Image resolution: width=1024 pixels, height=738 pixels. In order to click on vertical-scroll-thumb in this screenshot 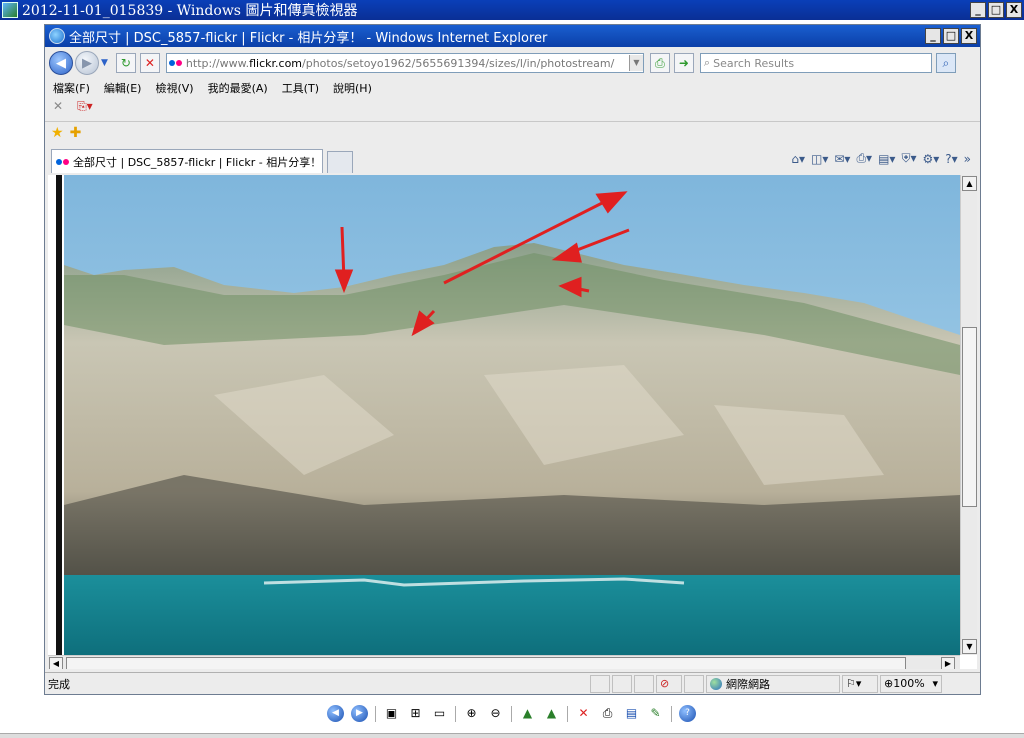, I will do `click(969, 417)`.